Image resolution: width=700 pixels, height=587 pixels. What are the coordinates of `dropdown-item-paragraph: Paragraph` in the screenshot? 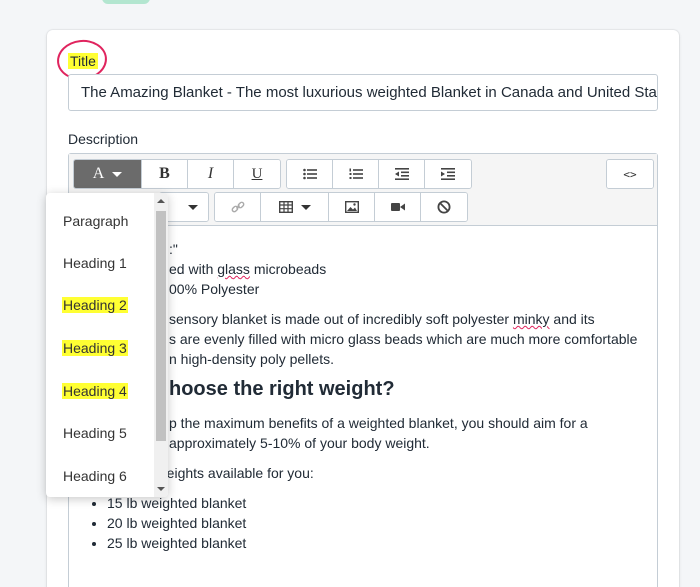 It's located at (95, 221).